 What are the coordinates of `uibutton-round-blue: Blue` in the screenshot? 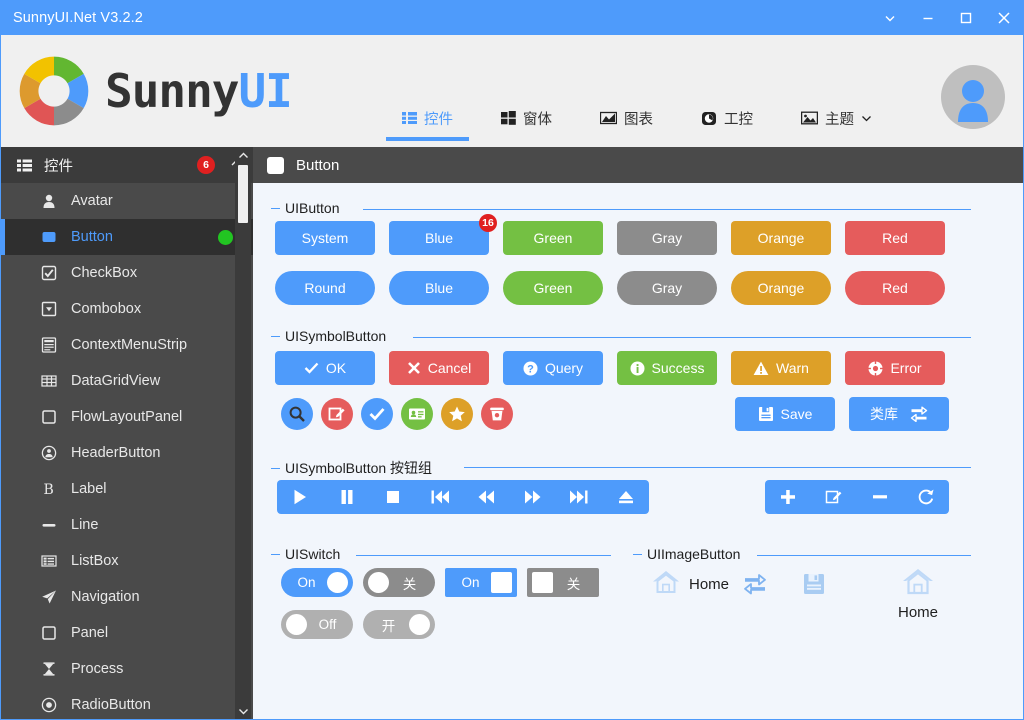 It's located at (439, 288).